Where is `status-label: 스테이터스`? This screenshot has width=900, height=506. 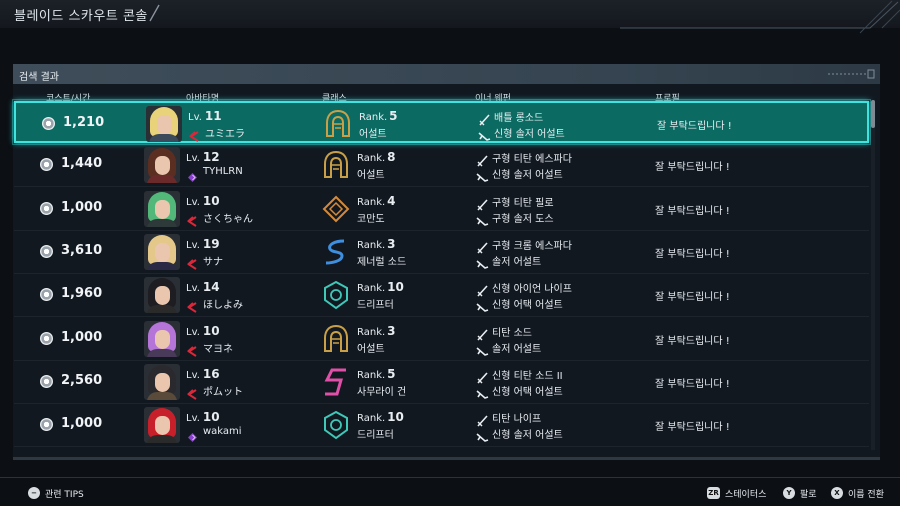 status-label: 스테이터스 is located at coordinates (746, 494).